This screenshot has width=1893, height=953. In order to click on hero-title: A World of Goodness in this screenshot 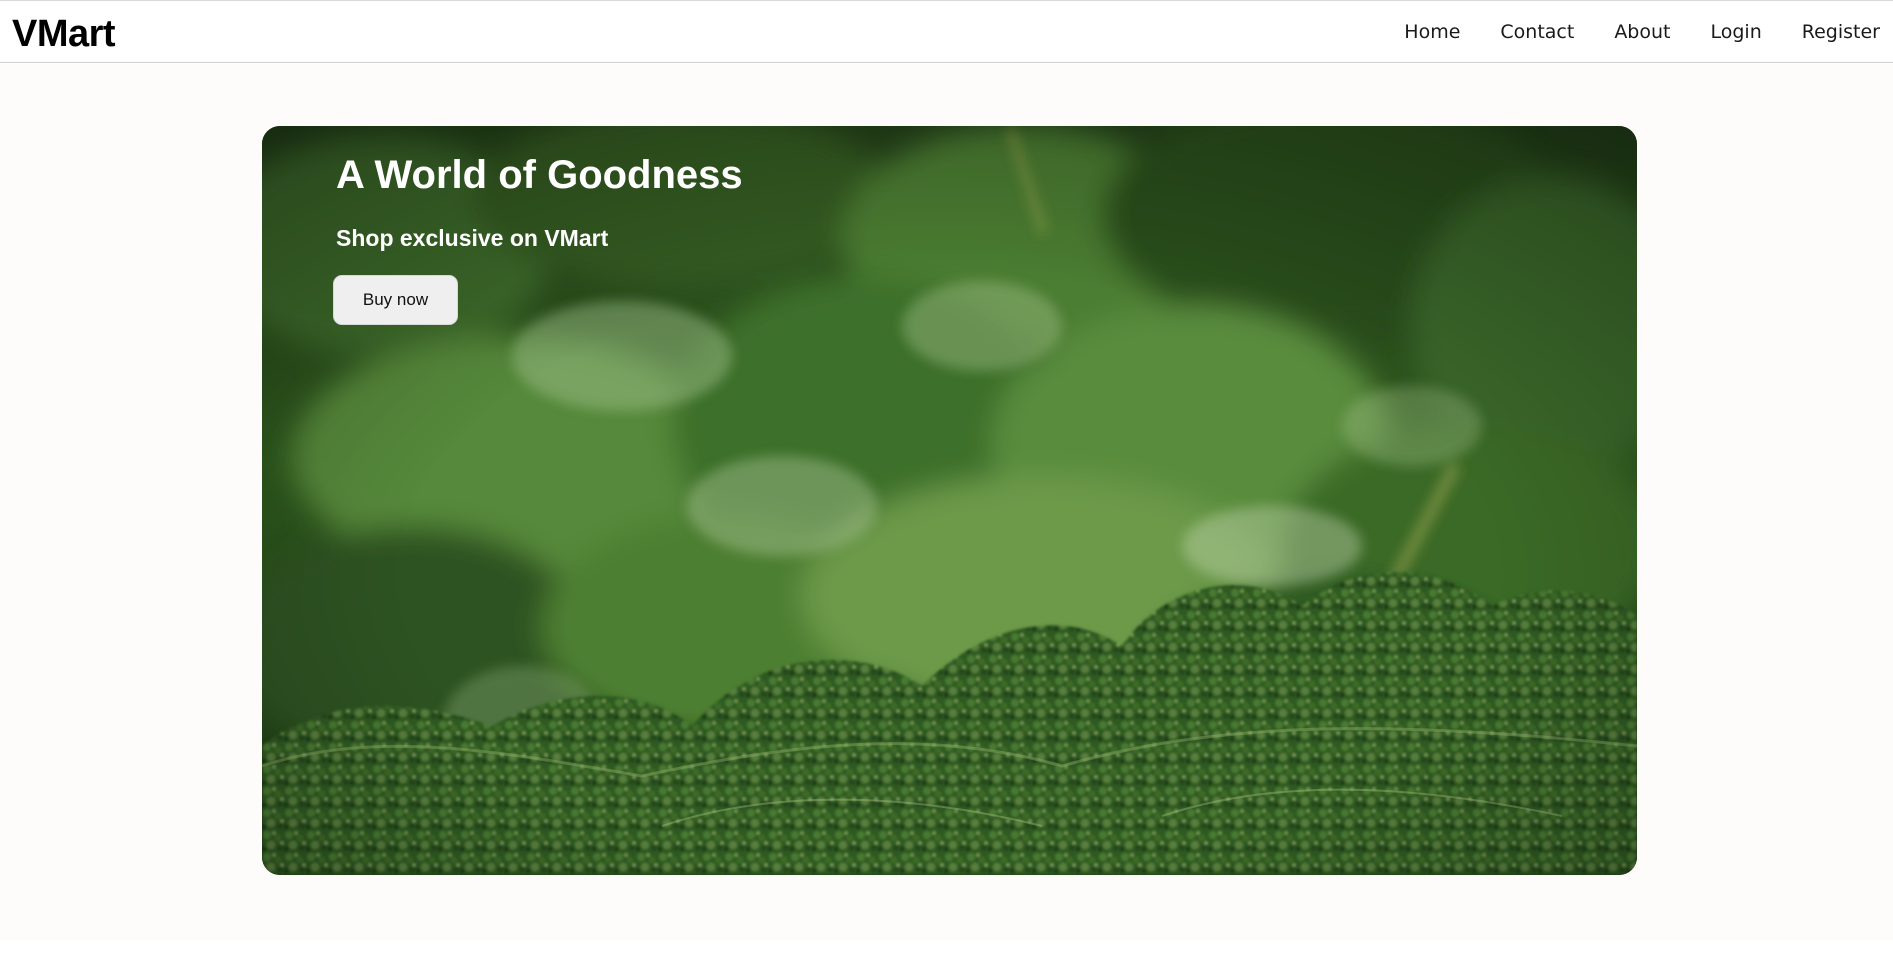, I will do `click(539, 175)`.